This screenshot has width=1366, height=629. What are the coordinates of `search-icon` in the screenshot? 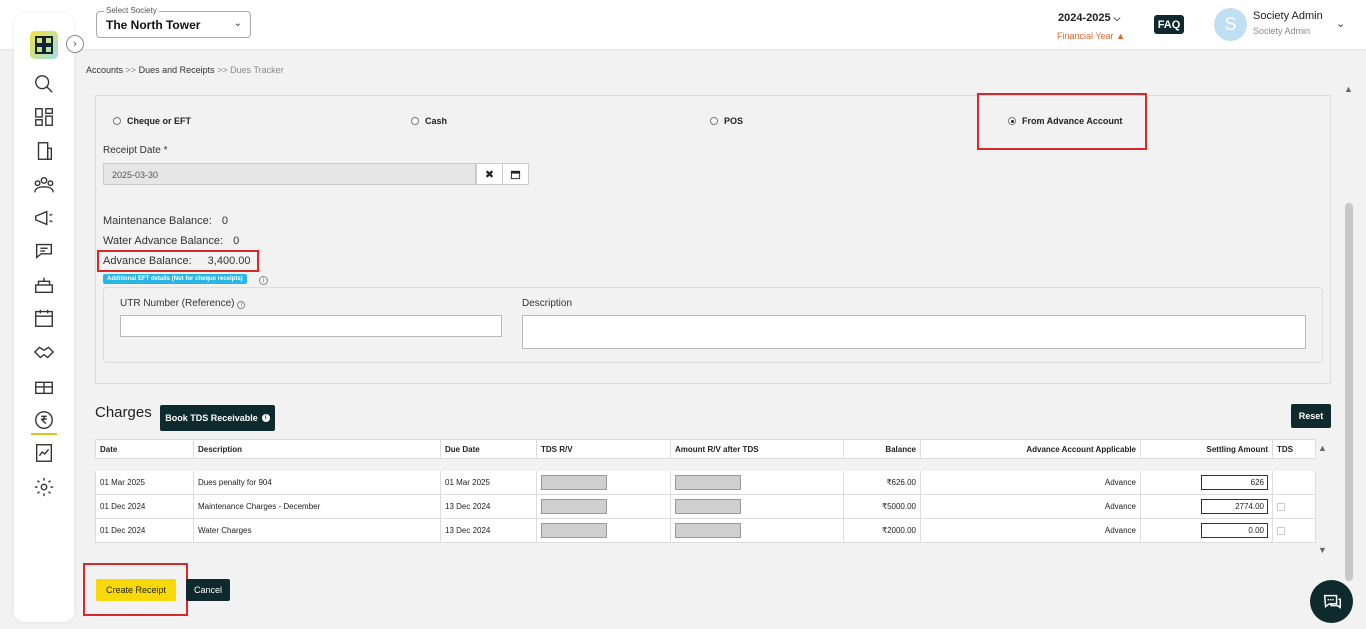 It's located at (44, 84).